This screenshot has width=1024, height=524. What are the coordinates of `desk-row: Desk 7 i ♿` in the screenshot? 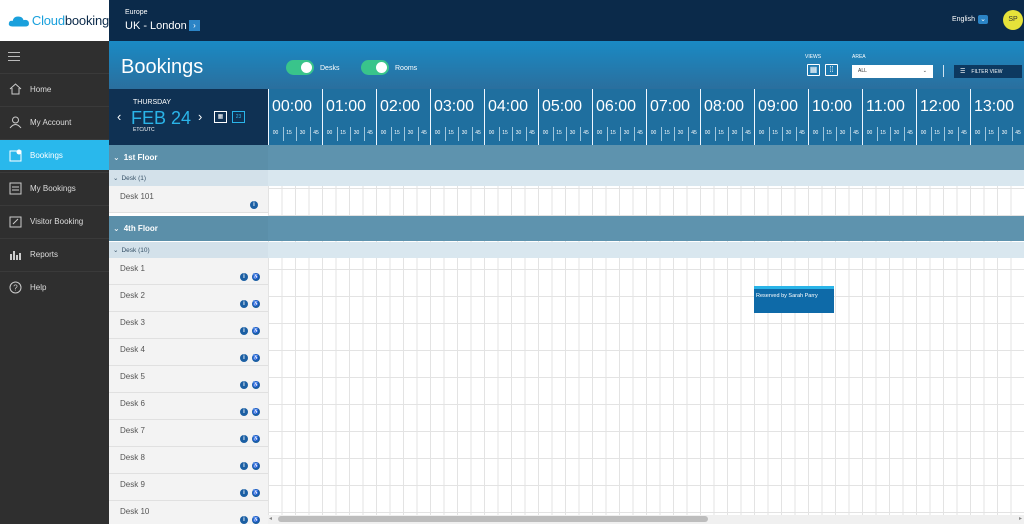 It's located at (188, 433).